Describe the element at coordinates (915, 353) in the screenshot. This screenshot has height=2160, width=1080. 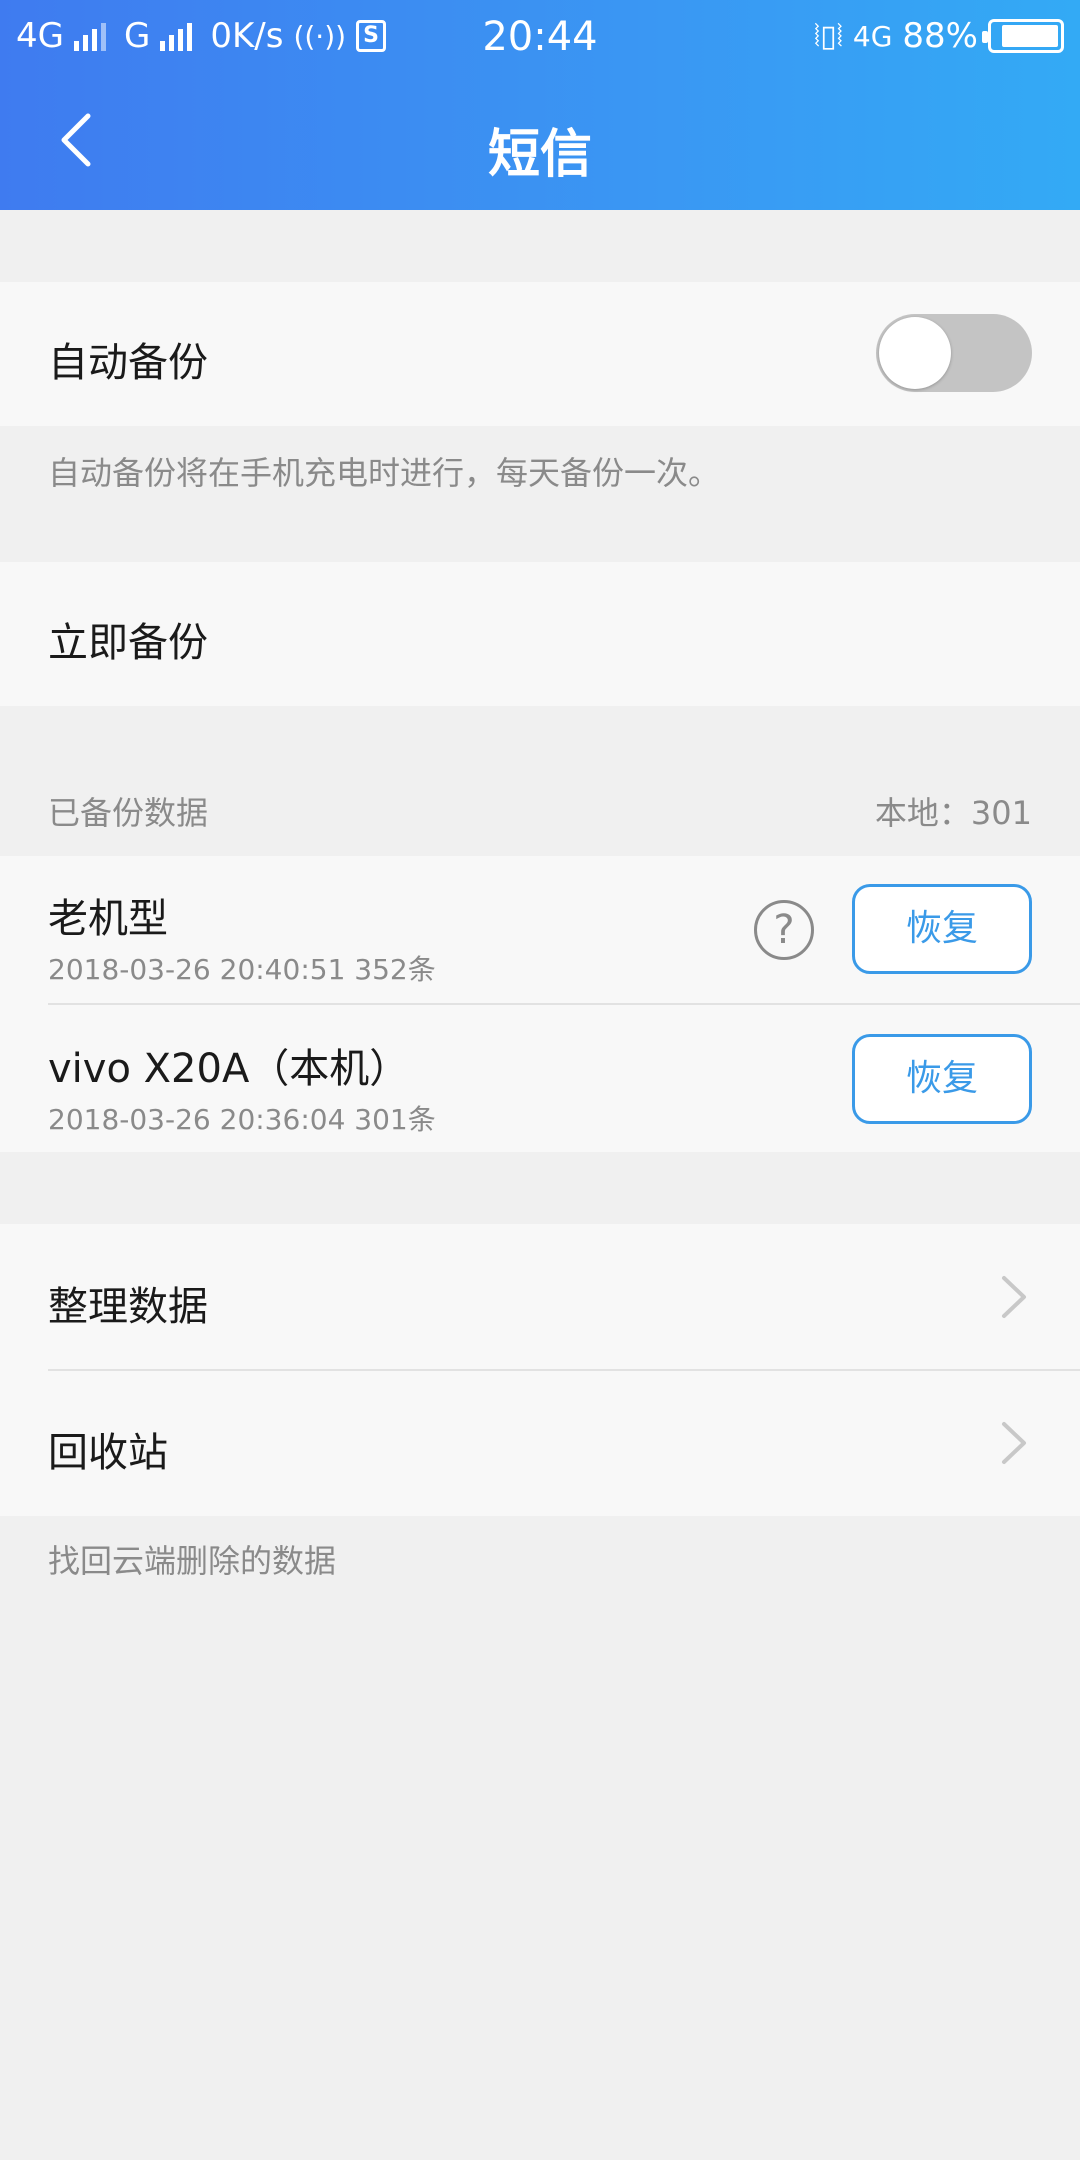
I see `toggle-knob` at that location.